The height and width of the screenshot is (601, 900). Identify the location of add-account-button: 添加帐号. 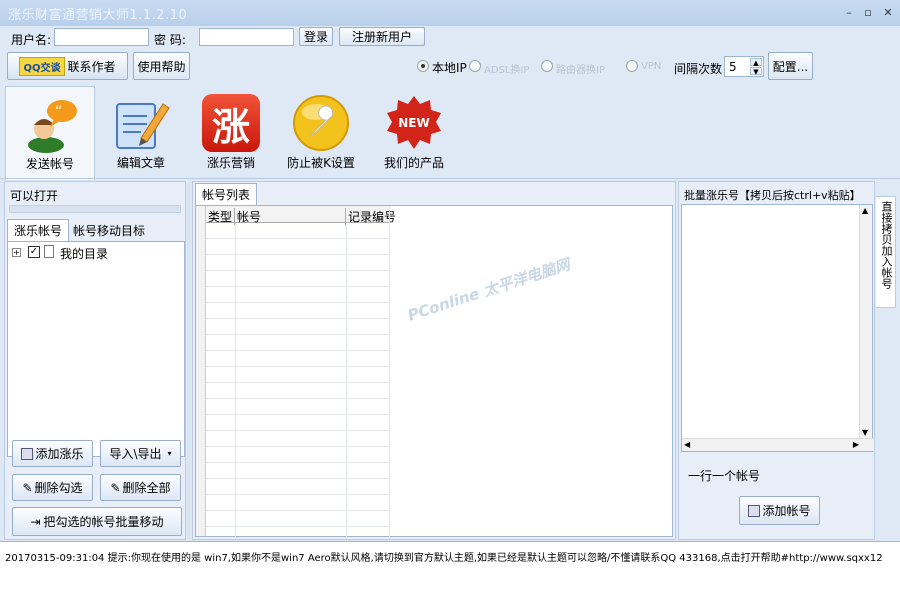
(779, 510).